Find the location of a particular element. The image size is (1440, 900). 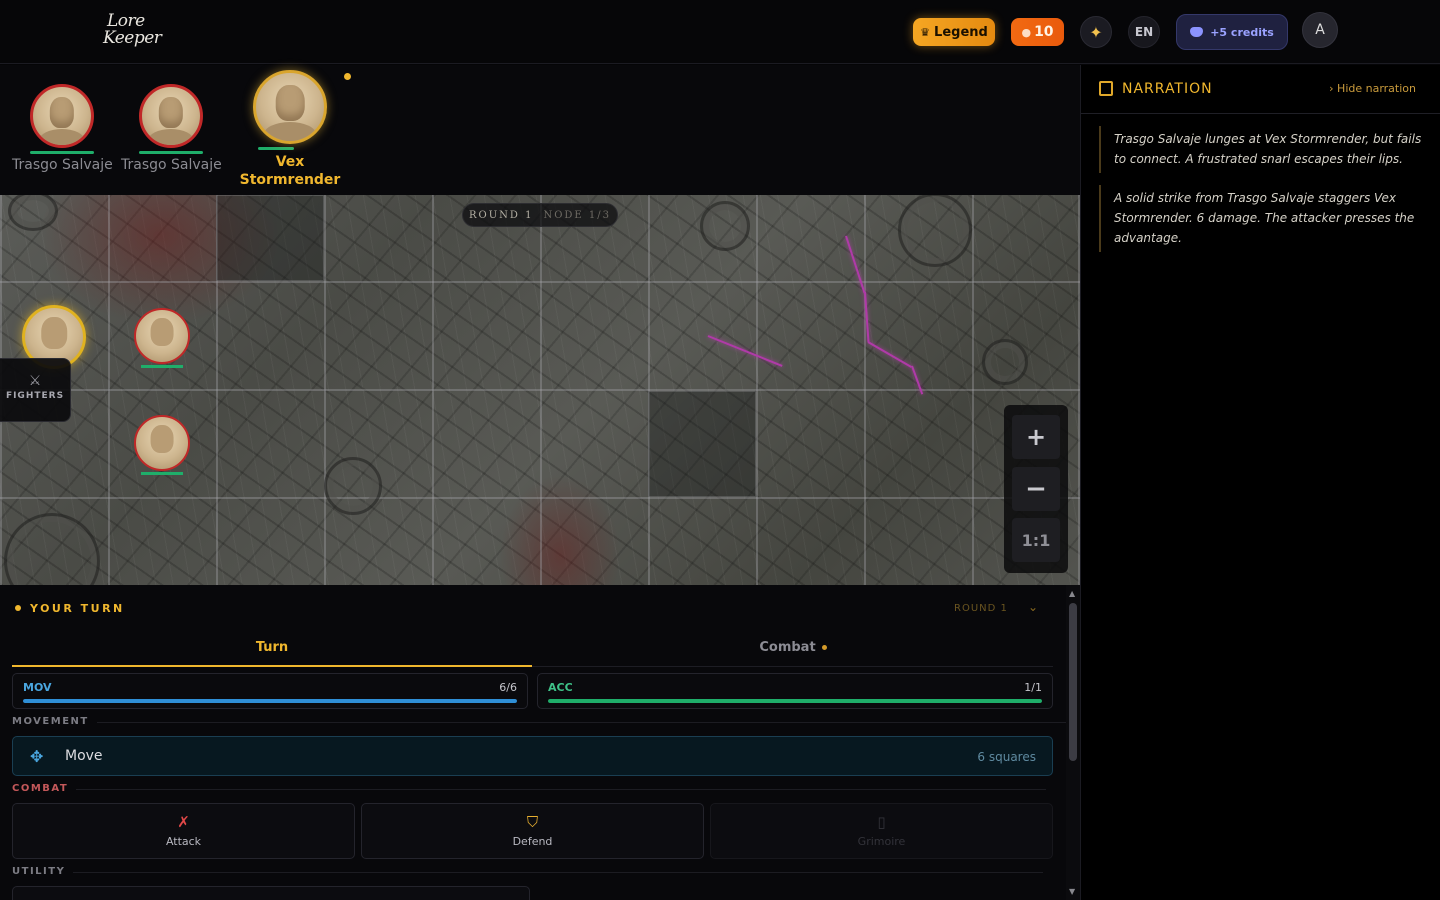

defend-label: Defend is located at coordinates (532, 841).